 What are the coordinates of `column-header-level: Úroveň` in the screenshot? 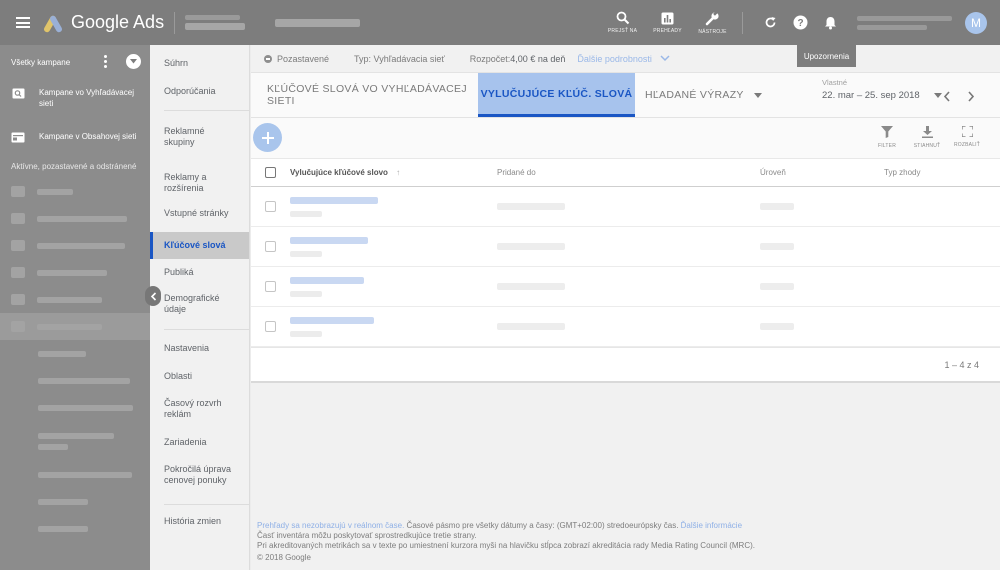 It's located at (822, 172).